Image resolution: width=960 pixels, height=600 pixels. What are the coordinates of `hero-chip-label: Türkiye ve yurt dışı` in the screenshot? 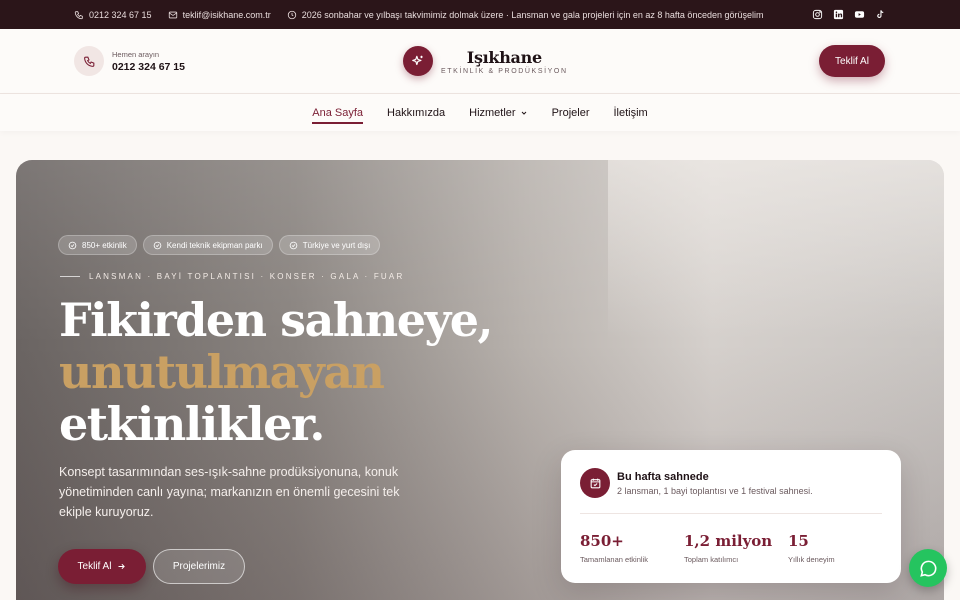 It's located at (336, 245).